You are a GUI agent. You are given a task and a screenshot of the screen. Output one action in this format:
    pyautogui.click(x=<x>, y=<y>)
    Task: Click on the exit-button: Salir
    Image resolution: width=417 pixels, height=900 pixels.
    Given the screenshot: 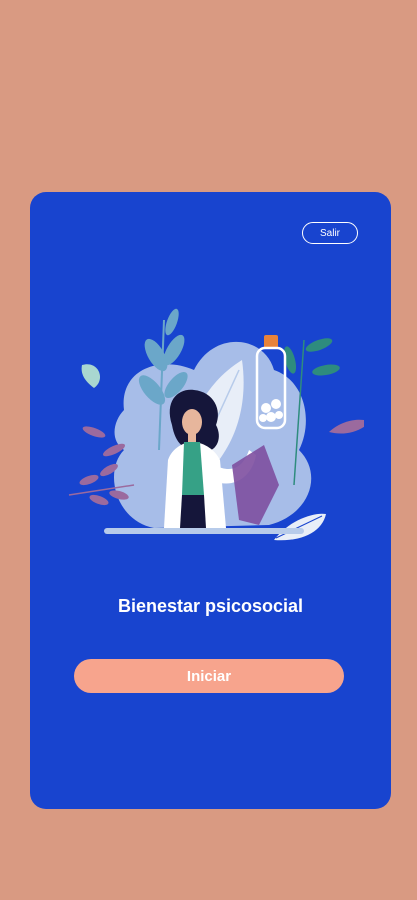 What is the action you would take?
    pyautogui.click(x=330, y=233)
    